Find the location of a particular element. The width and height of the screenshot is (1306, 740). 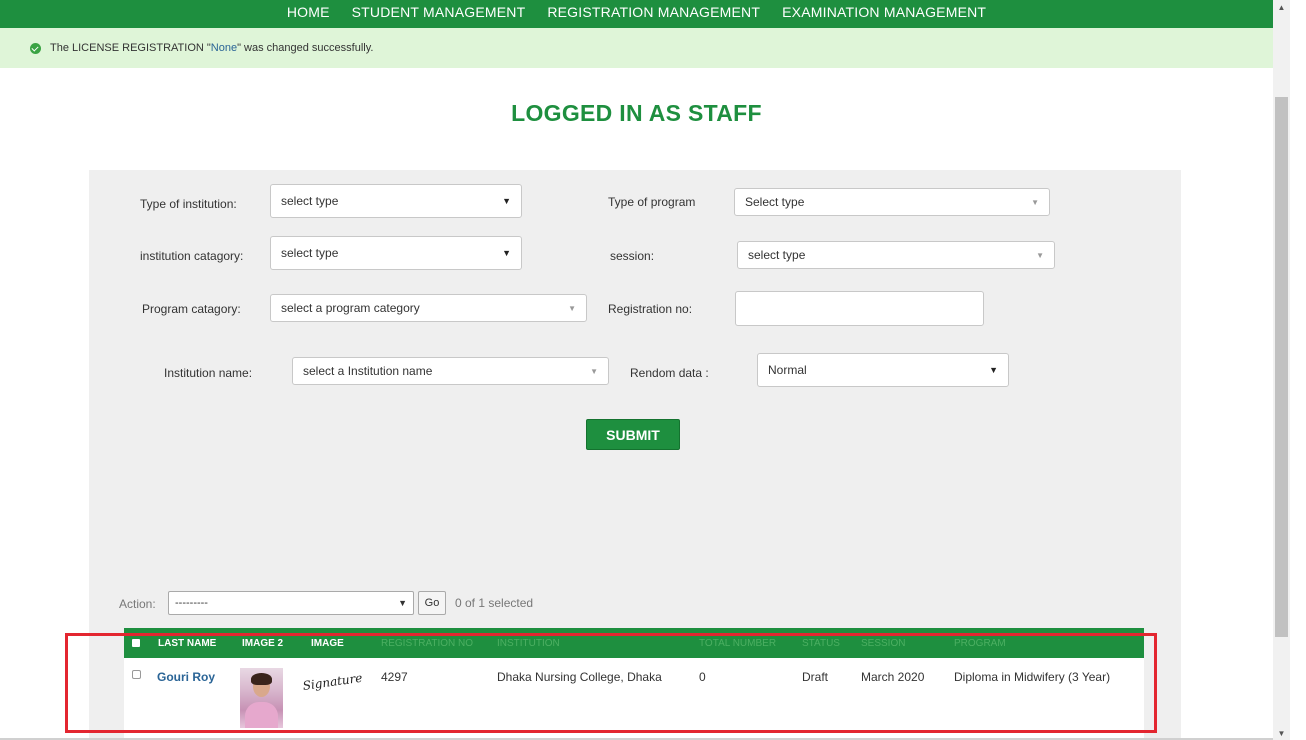

nav-registration-management-link: REGISTRATION MANAGEMENT is located at coordinates (653, 16).